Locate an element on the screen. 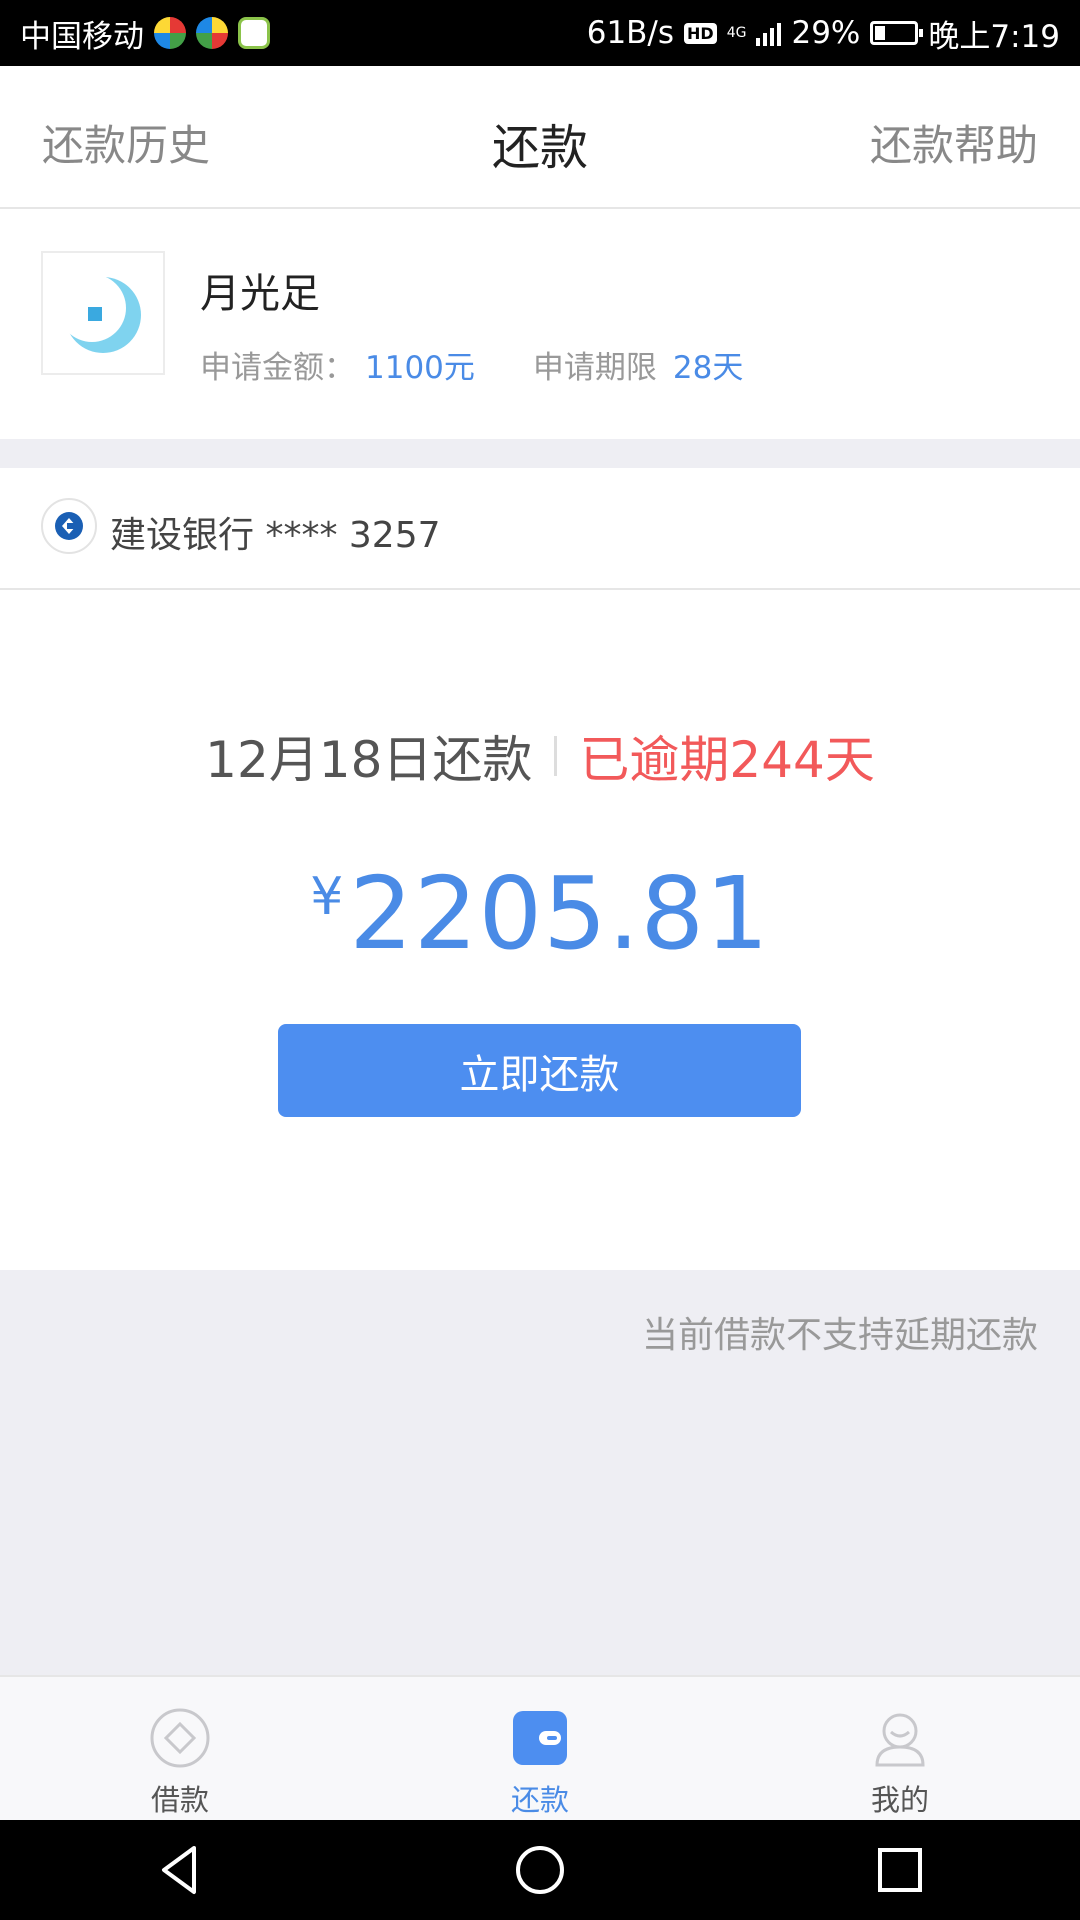 The height and width of the screenshot is (1920, 1080). tab-label: 借款 is located at coordinates (179, 1800).